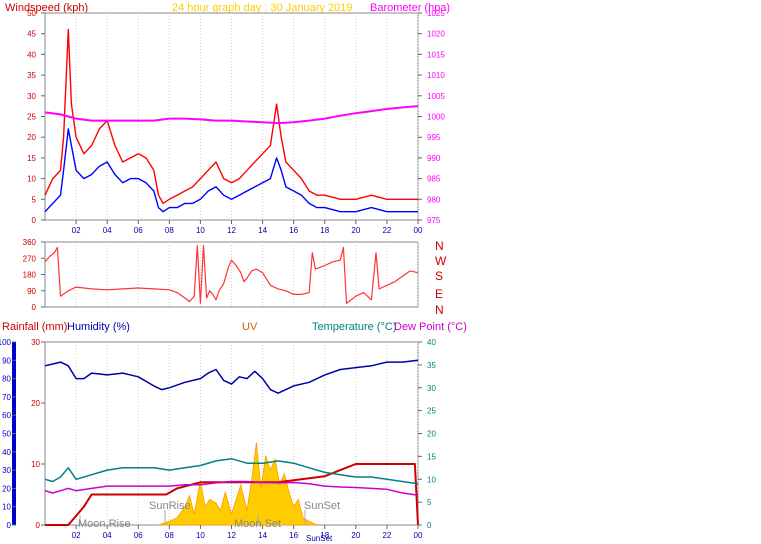  Describe the element at coordinates (293, 535) in the screenshot. I see `hour-xtick-label: 16` at that location.